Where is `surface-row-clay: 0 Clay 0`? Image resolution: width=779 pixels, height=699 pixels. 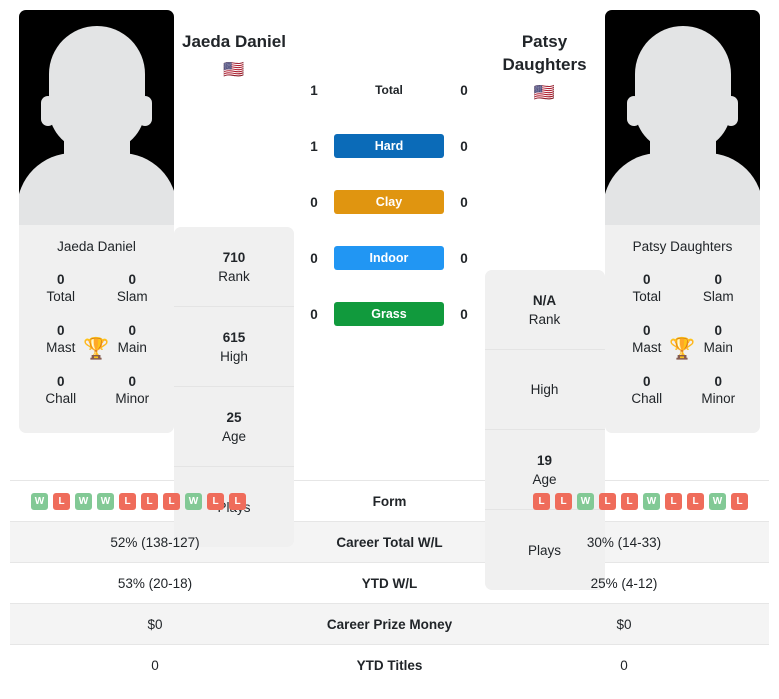 surface-row-clay: 0 Clay 0 is located at coordinates (389, 202).